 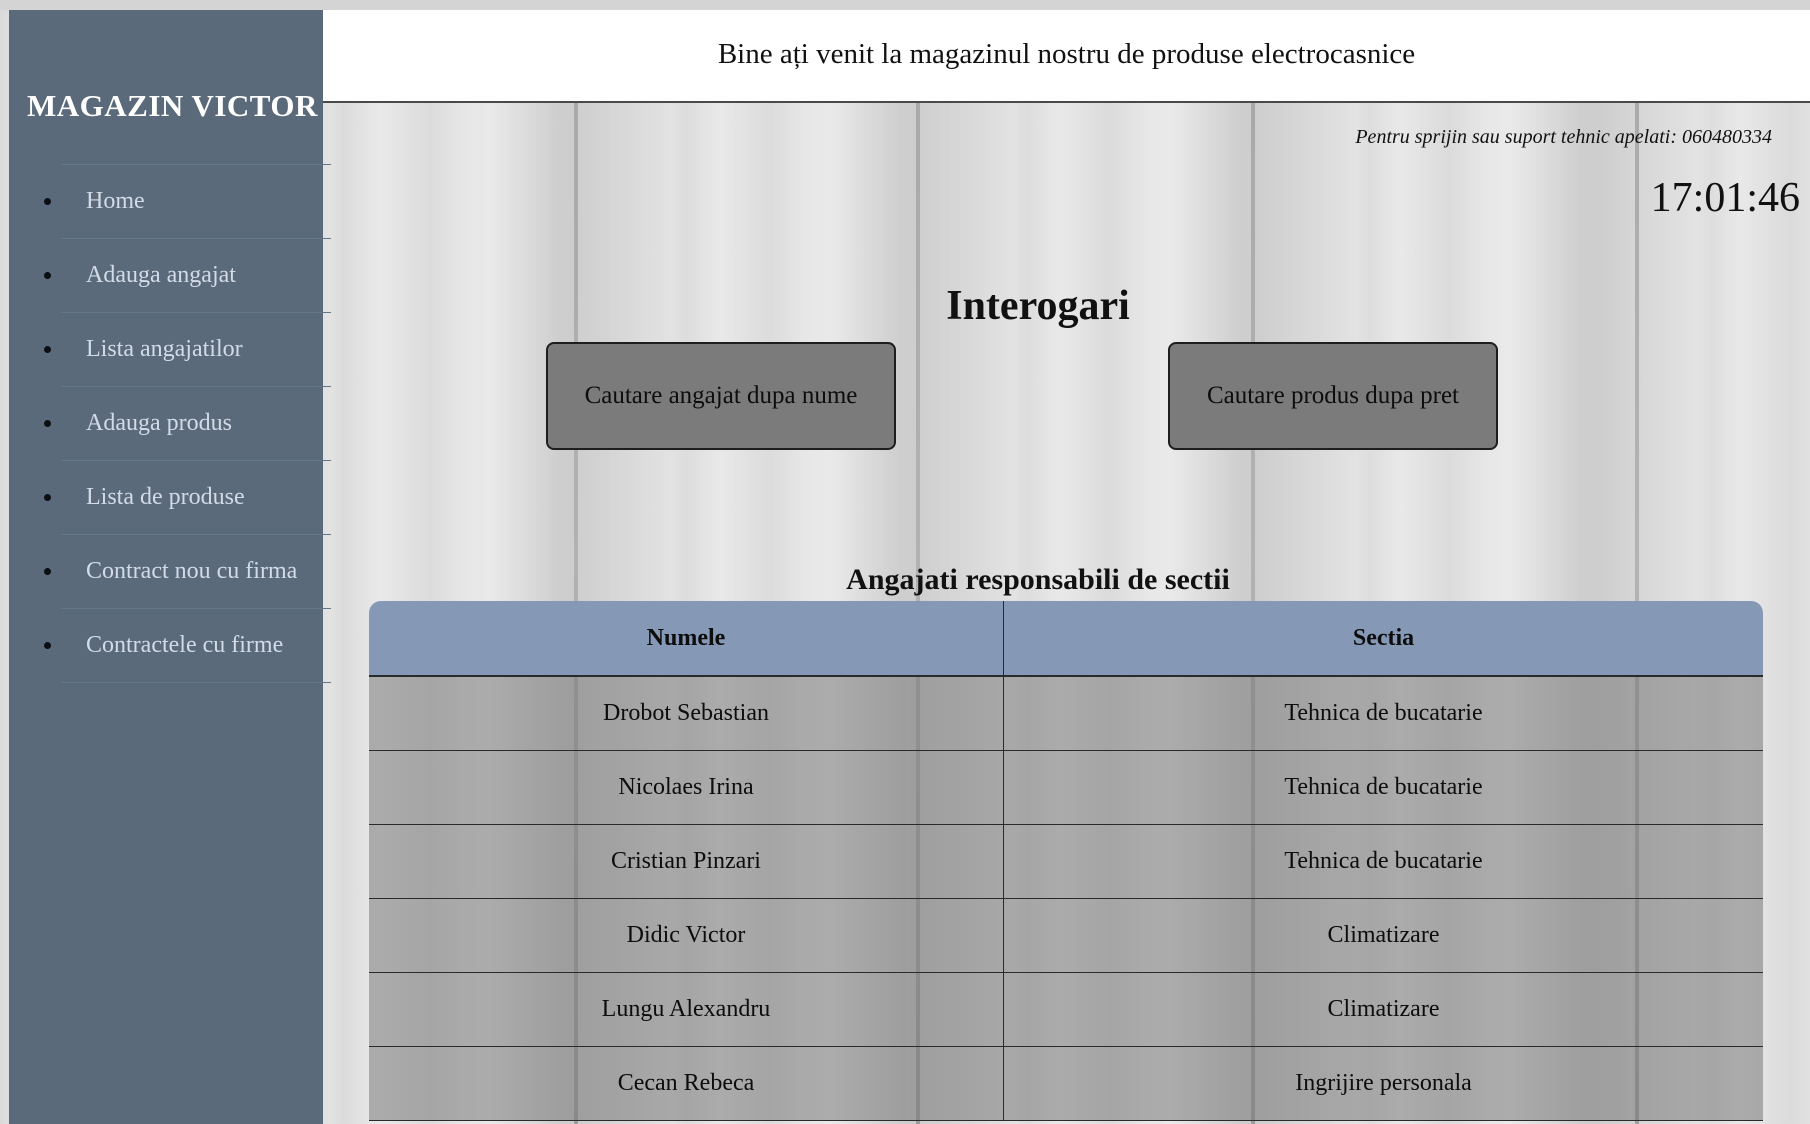 What do you see at coordinates (1038, 579) in the screenshot?
I see `table-title: Angajati responsabili de sectii` at bounding box center [1038, 579].